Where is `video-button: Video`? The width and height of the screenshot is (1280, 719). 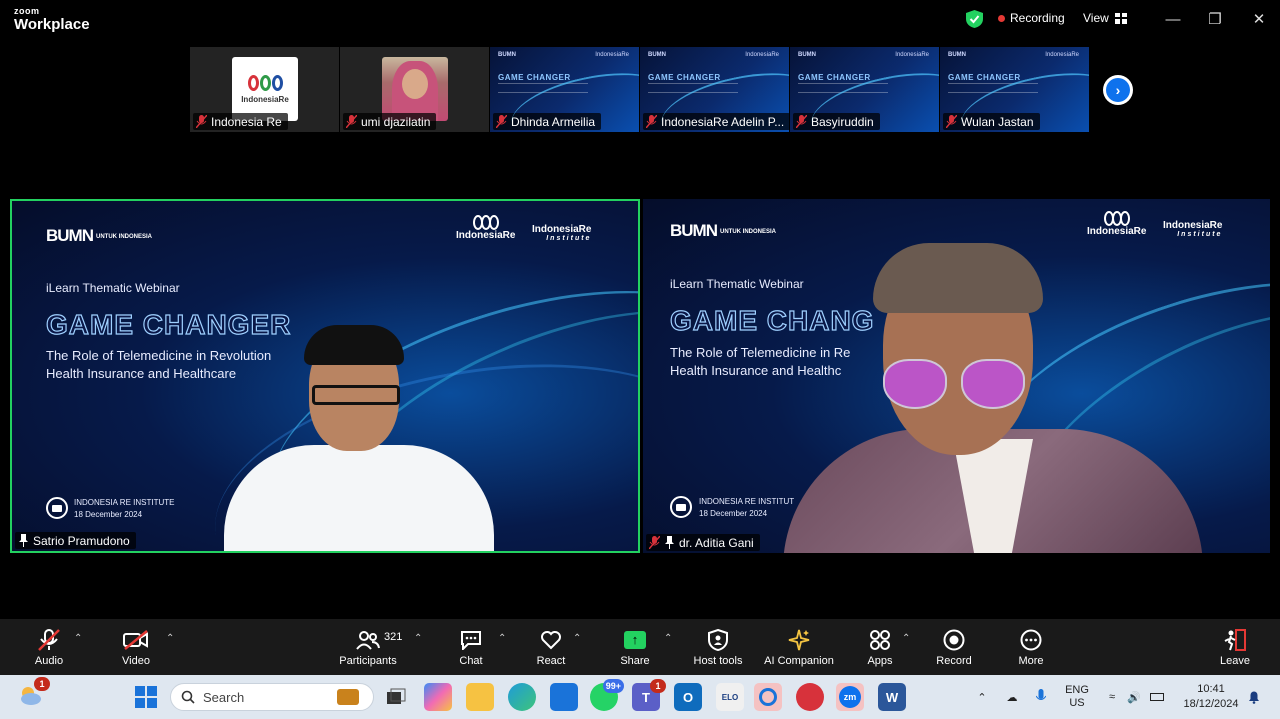 video-button: Video is located at coordinates (136, 647).